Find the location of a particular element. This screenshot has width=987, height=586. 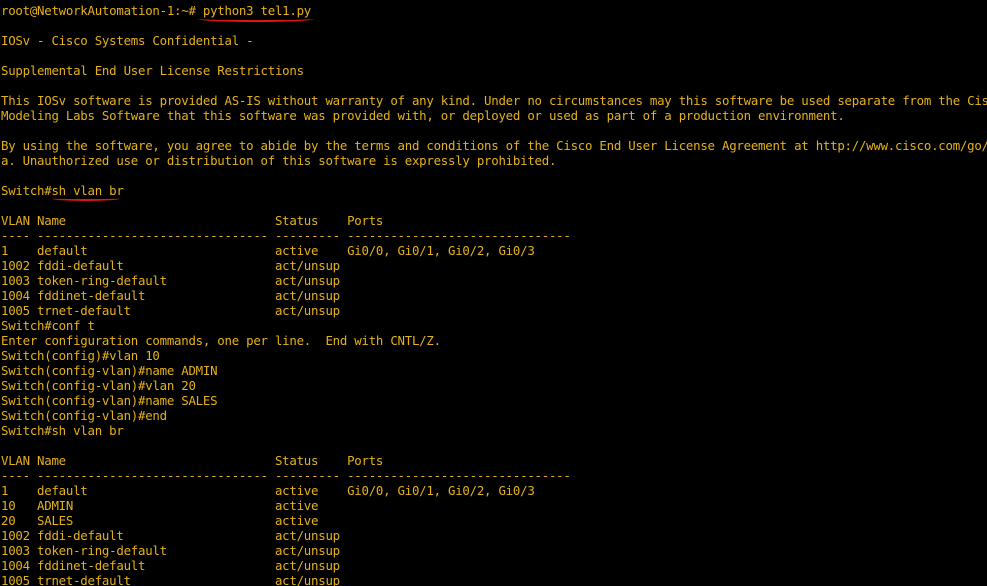

terminal-line: Switch(config-vlan)#name ADMIN is located at coordinates (109, 370).